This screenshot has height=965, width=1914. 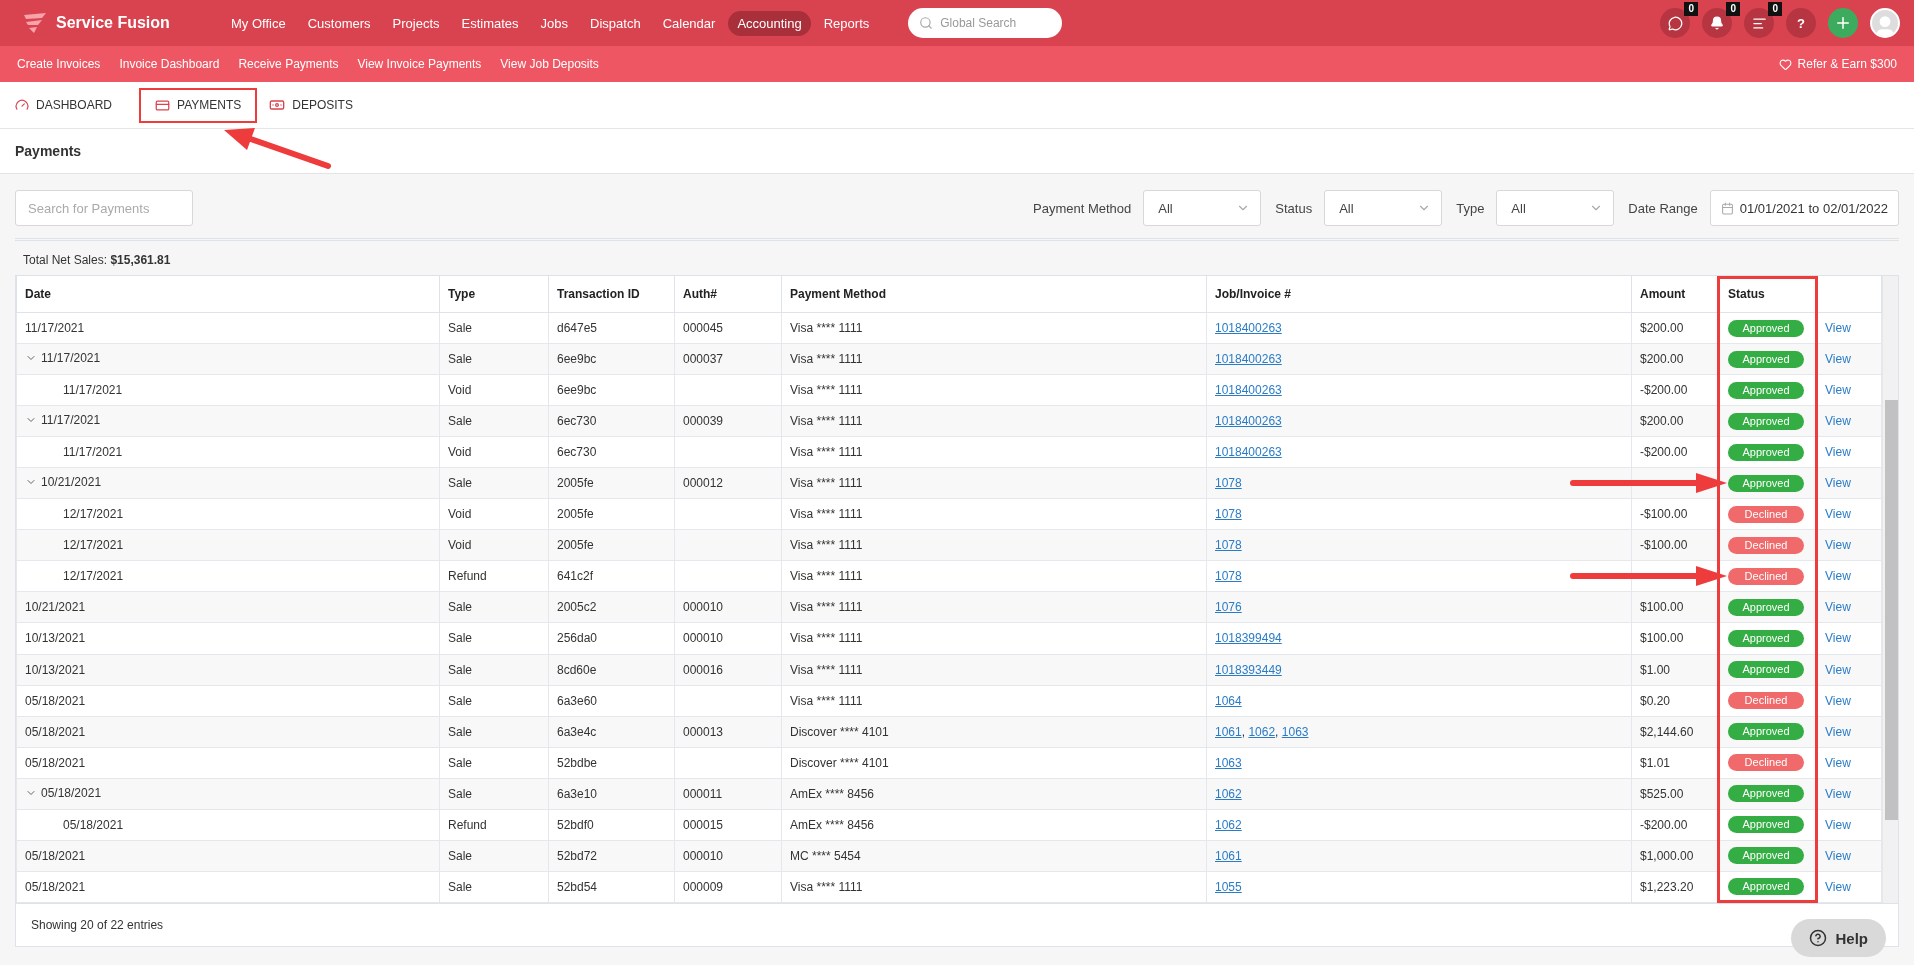 I want to click on nav-item: Reports, so click(x=846, y=23).